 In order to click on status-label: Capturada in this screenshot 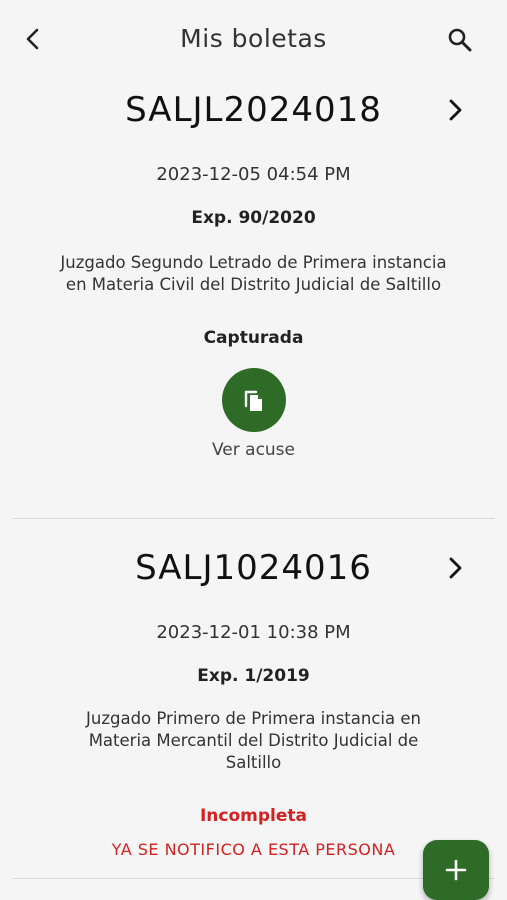, I will do `click(253, 338)`.